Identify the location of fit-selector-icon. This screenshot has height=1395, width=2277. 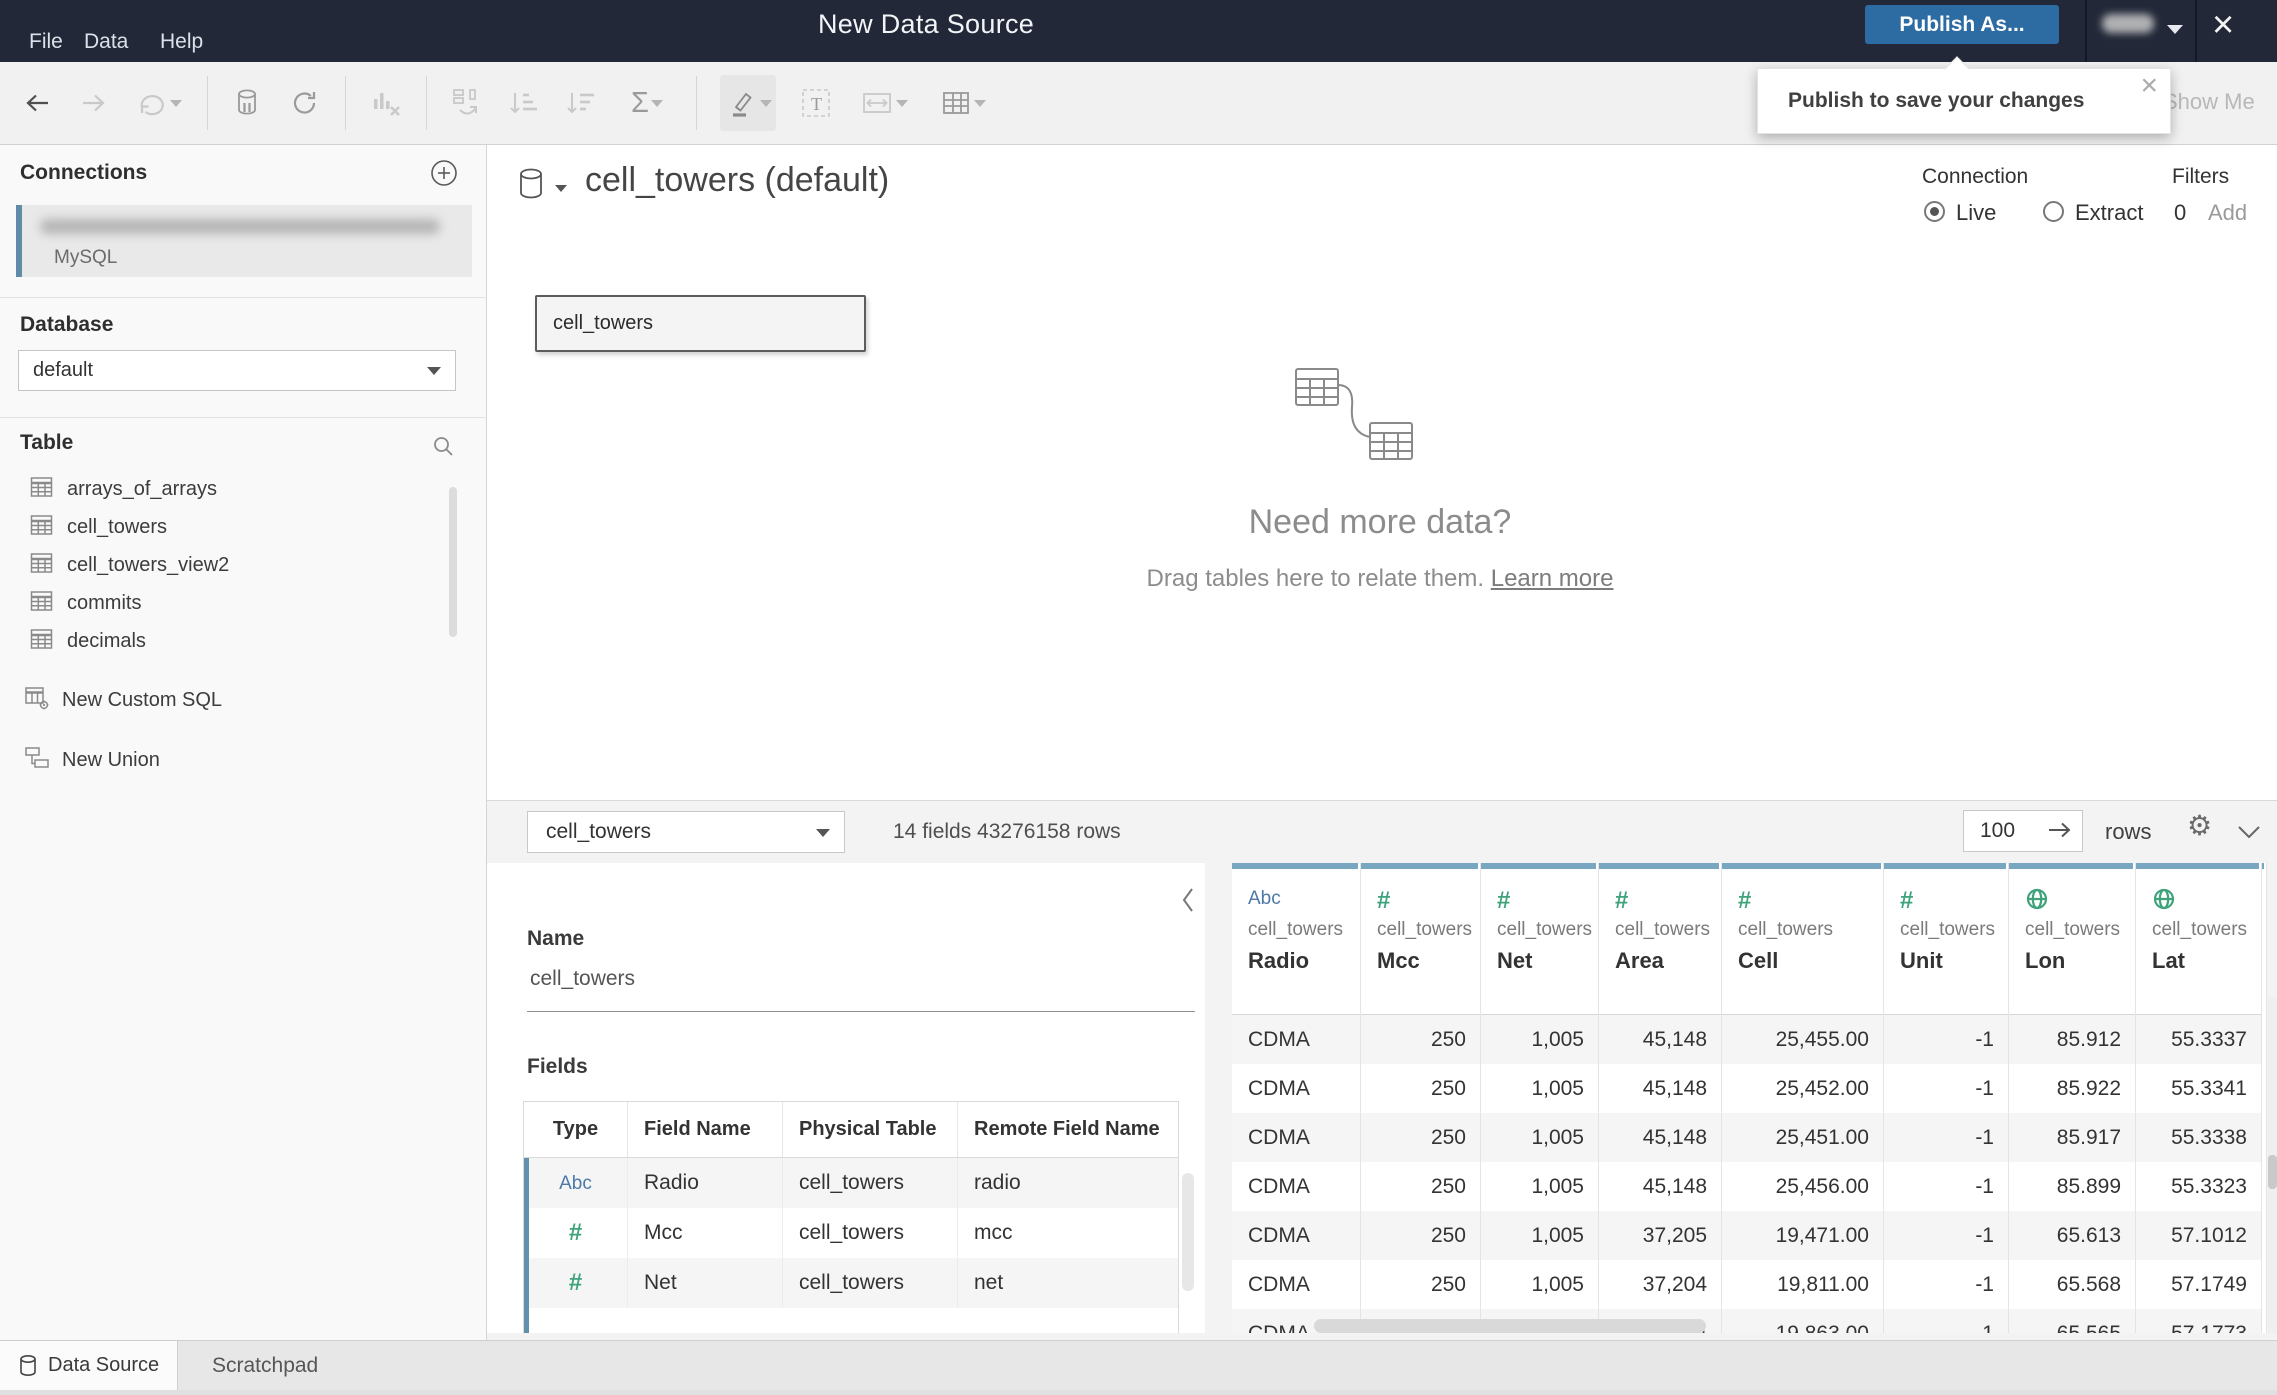
(884, 103).